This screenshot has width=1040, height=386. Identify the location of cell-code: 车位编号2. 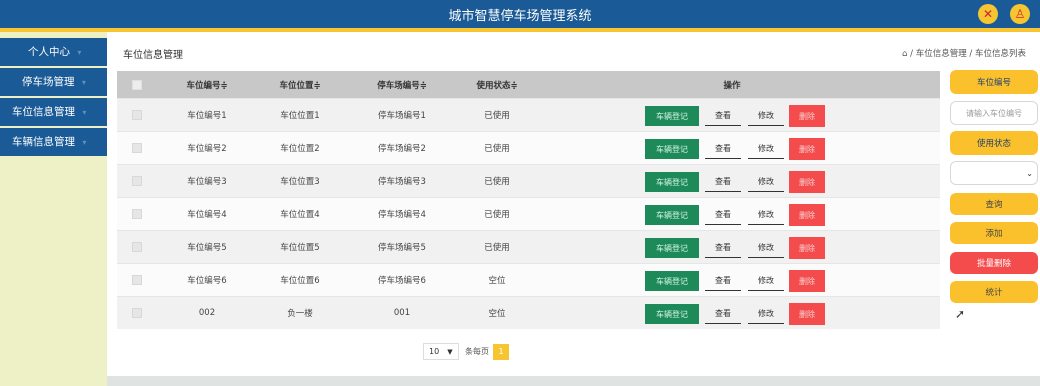
(207, 149).